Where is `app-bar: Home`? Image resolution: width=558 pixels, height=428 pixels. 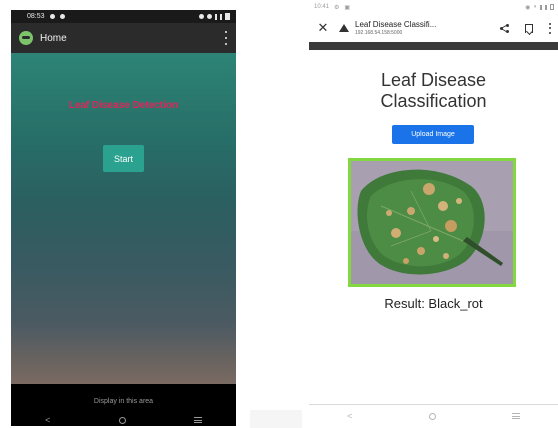 app-bar: Home is located at coordinates (123, 38).